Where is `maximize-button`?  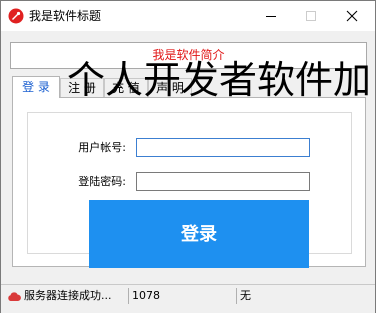
maximize-button is located at coordinates (311, 16).